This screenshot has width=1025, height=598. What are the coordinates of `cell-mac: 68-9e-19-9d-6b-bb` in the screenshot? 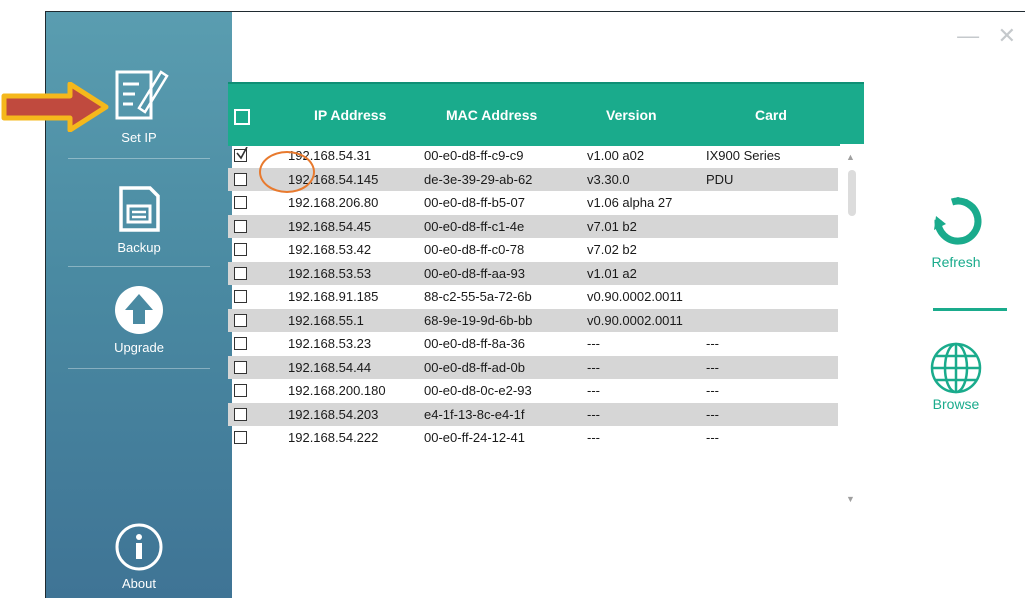 It's located at (478, 320).